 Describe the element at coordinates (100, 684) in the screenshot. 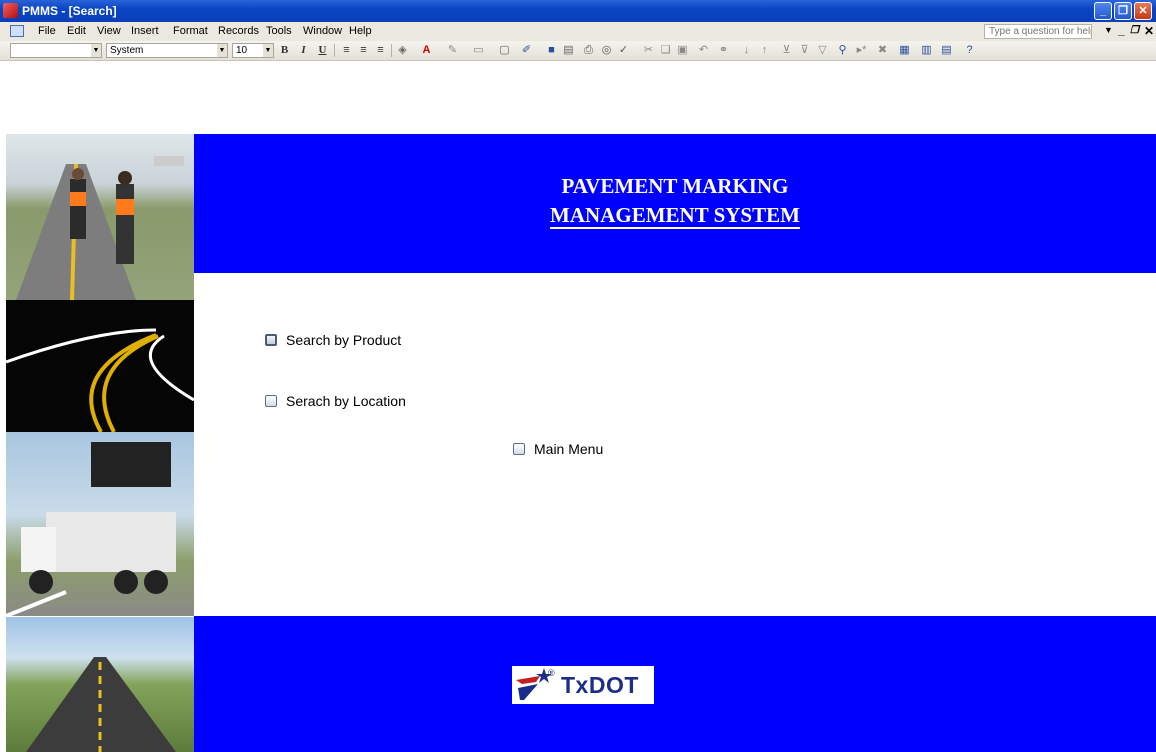

I see `highway-road-photo` at that location.